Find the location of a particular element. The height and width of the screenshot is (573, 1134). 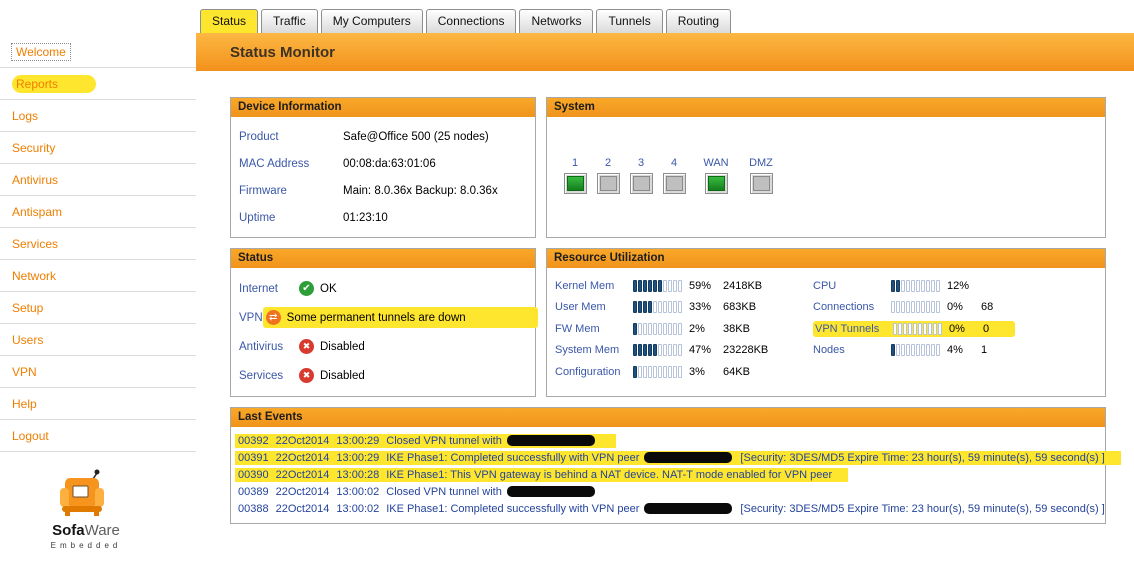

port-indicator-1: 1 is located at coordinates (575, 175).